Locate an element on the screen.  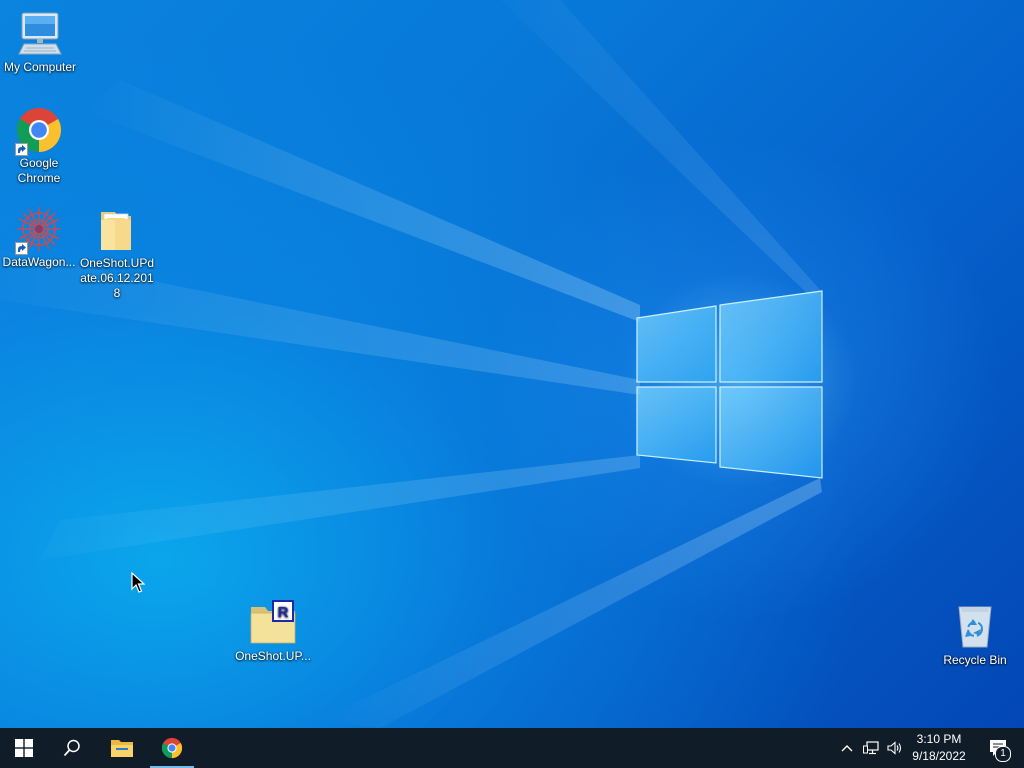
chevron-up-icon is located at coordinates (847, 748).